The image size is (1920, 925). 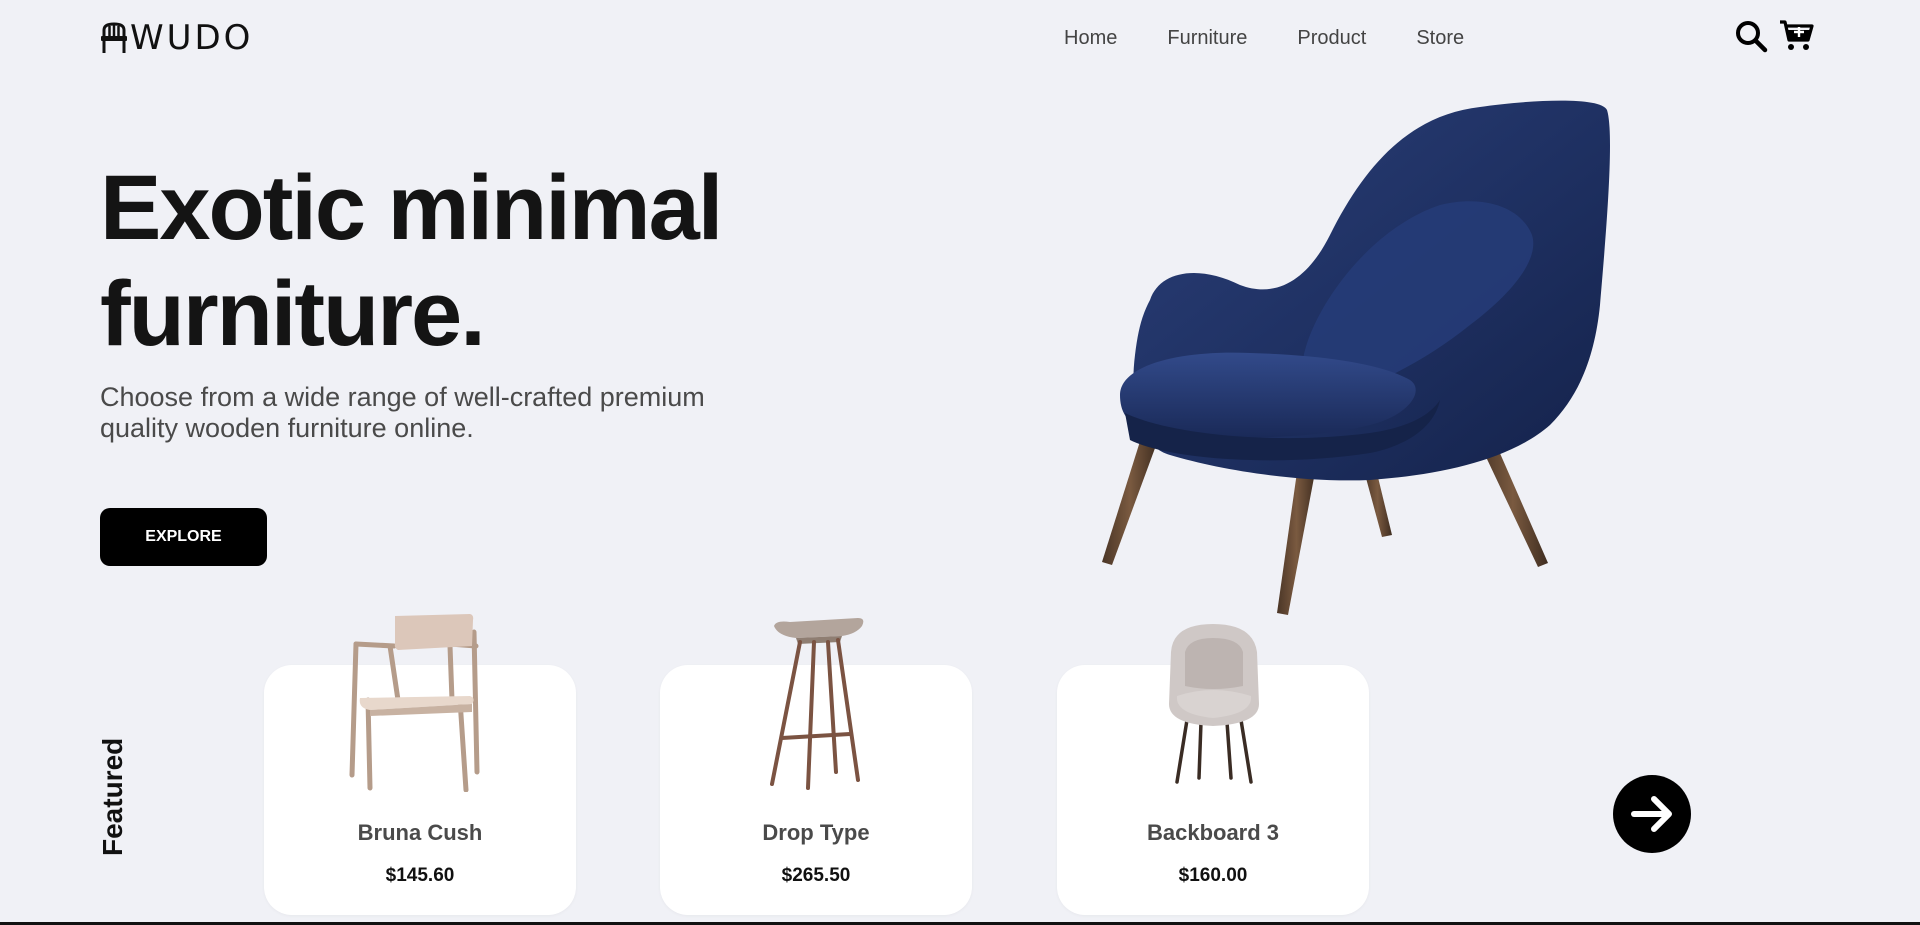 What do you see at coordinates (1264, 38) in the screenshot?
I see `main-nav: Home Furniture Product Store` at bounding box center [1264, 38].